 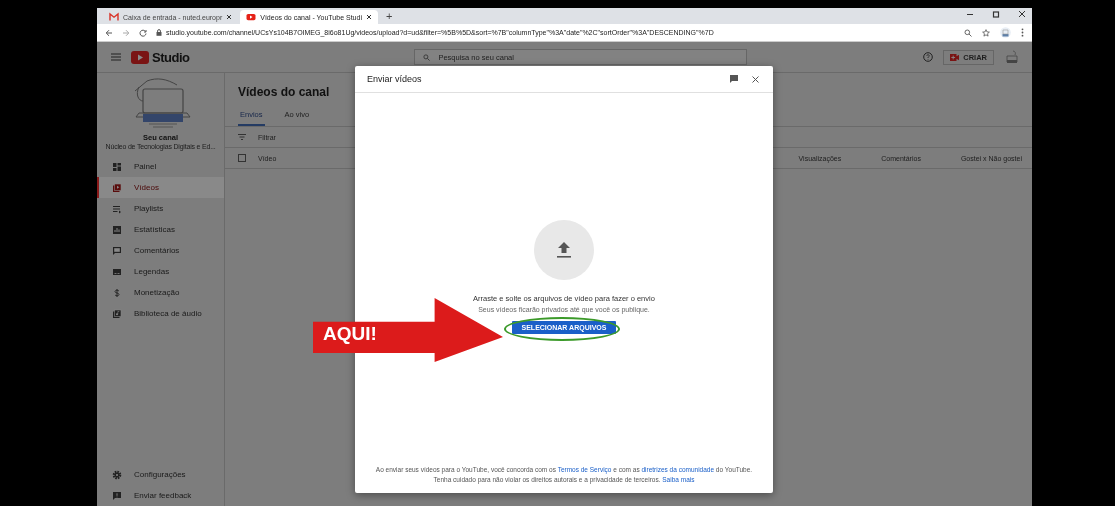 I want to click on reload-icon, so click(x=143, y=32).